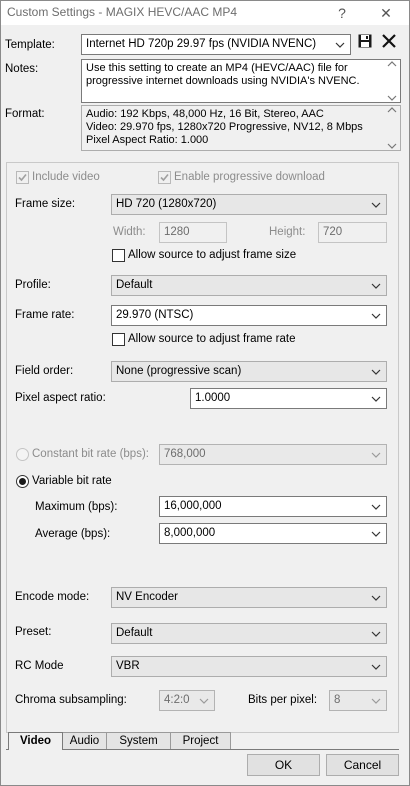 The image size is (410, 786). Describe the element at coordinates (249, 285) in the screenshot. I see `profile-dropdown: Default` at that location.